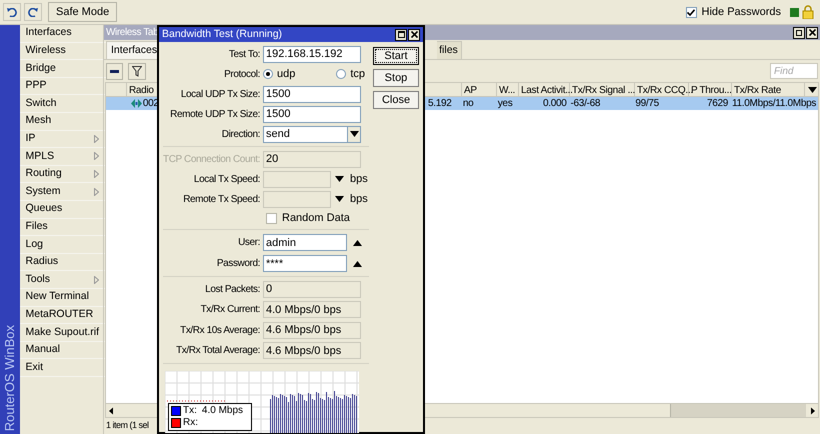 The width and height of the screenshot is (820, 434). Describe the element at coordinates (768, 89) in the screenshot. I see `column-header: Tx/Rx Rate` at that location.